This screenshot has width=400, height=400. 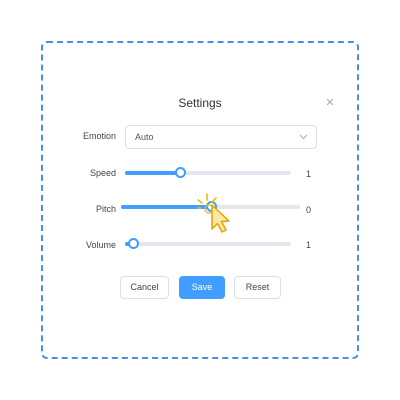 I want to click on save-button: Save, so click(x=202, y=287).